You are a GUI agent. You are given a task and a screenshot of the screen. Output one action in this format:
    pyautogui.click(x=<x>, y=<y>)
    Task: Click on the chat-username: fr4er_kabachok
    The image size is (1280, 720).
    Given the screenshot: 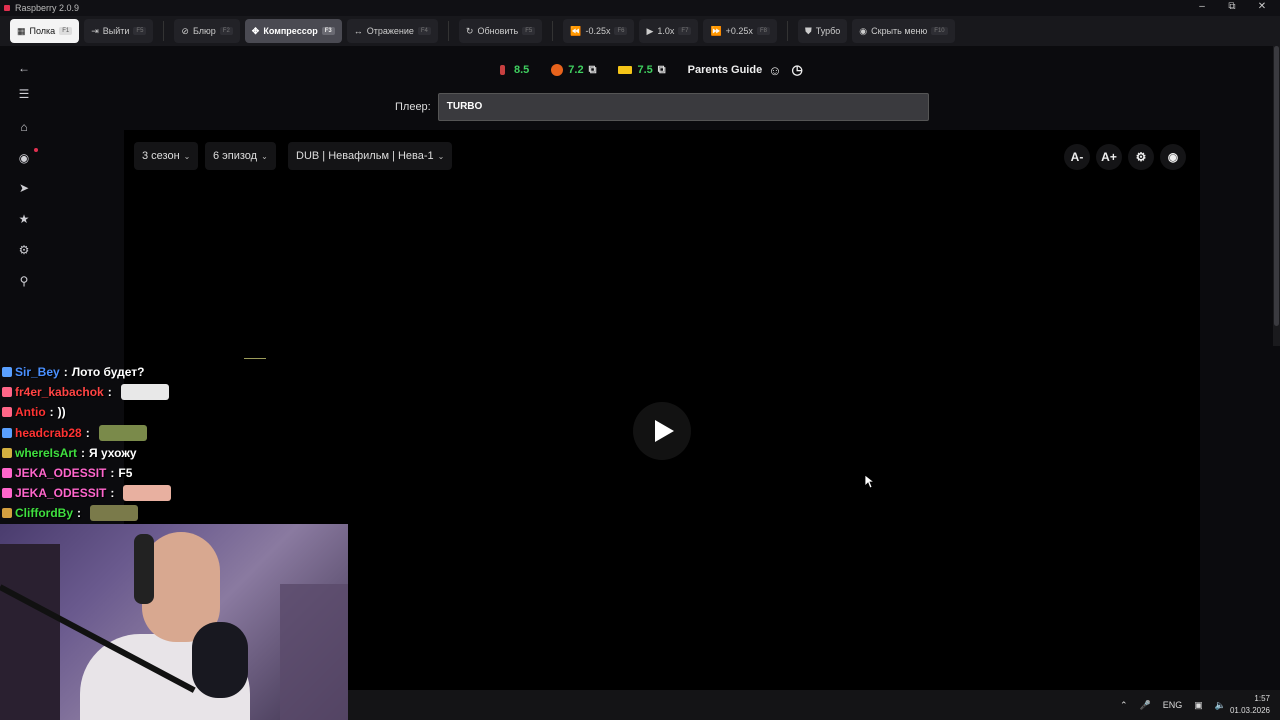 What is the action you would take?
    pyautogui.click(x=59, y=392)
    